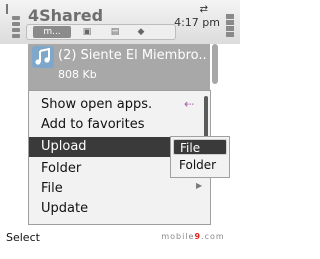 The width and height of the screenshot is (320, 259). I want to click on arrow-icon: ⇠, so click(189, 104).